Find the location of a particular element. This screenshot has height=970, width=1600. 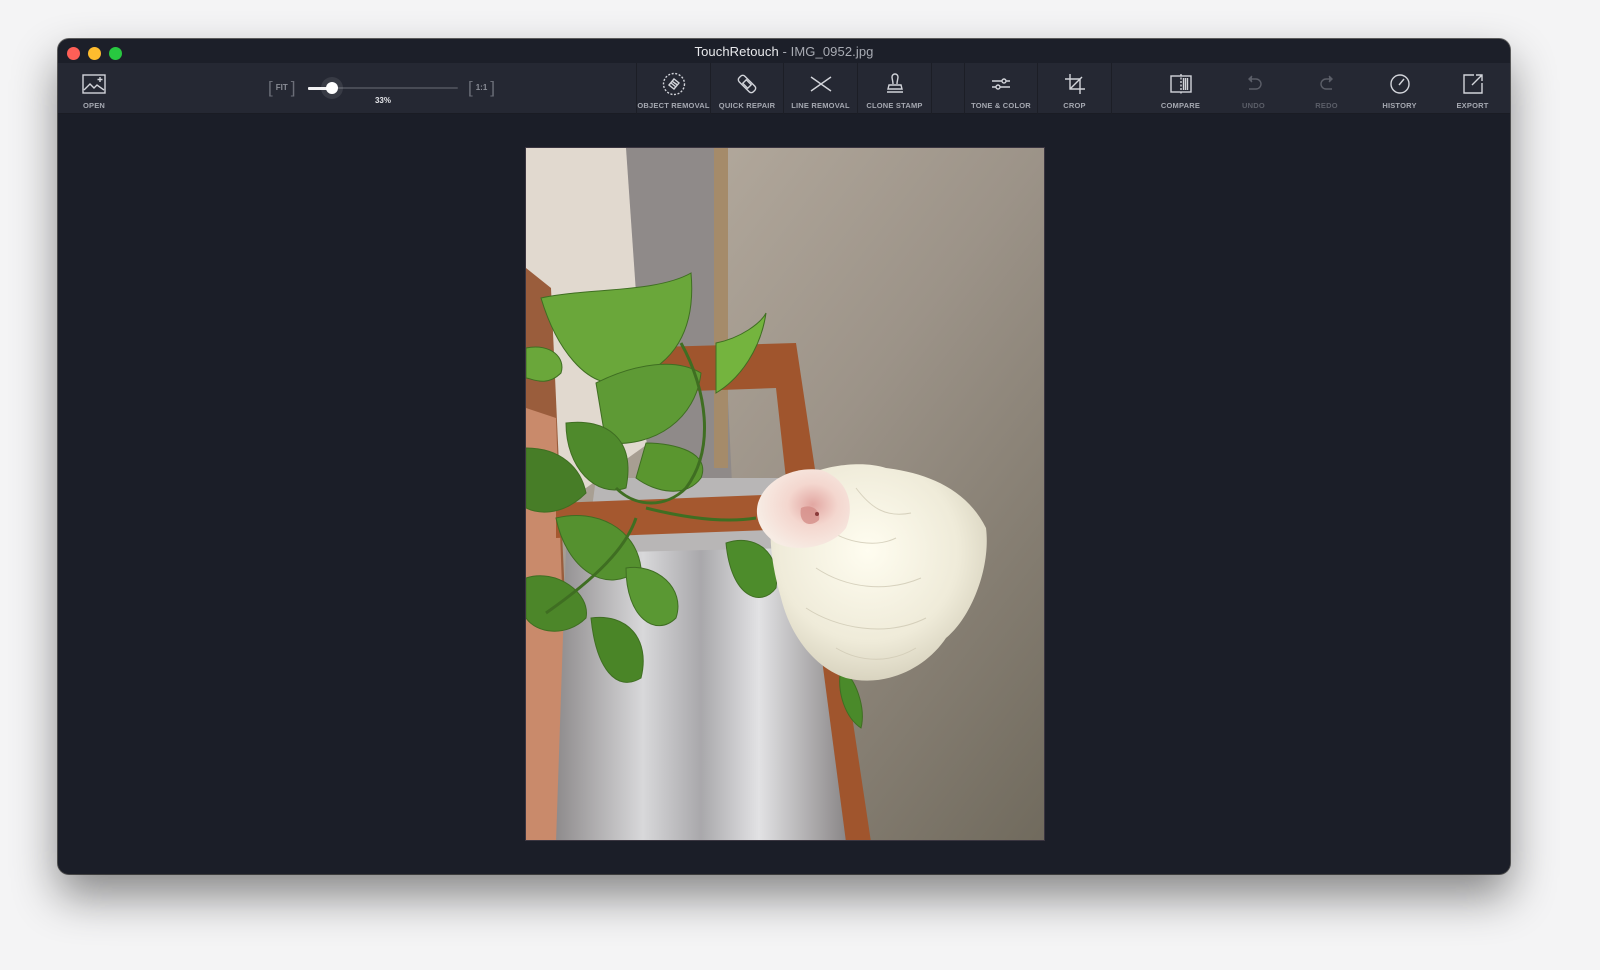

crossed-lines-icon is located at coordinates (821, 84).